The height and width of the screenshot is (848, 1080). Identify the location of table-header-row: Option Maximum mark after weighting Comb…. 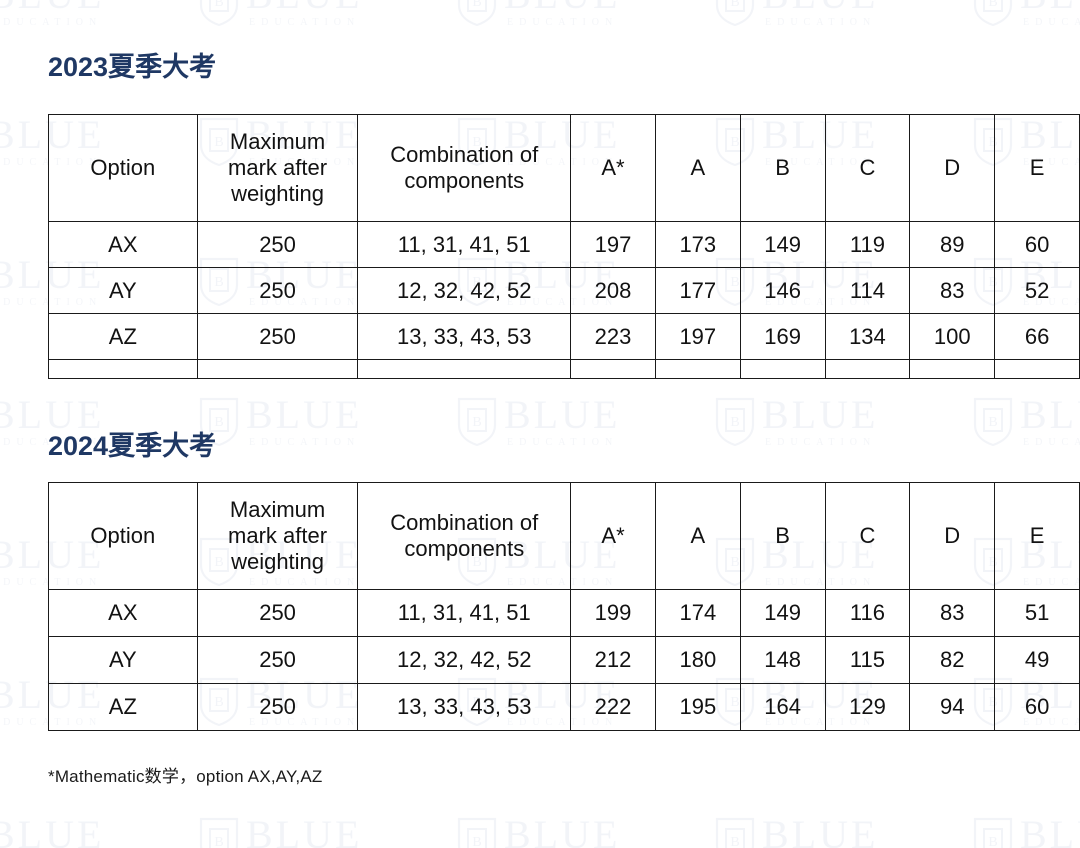
(564, 168).